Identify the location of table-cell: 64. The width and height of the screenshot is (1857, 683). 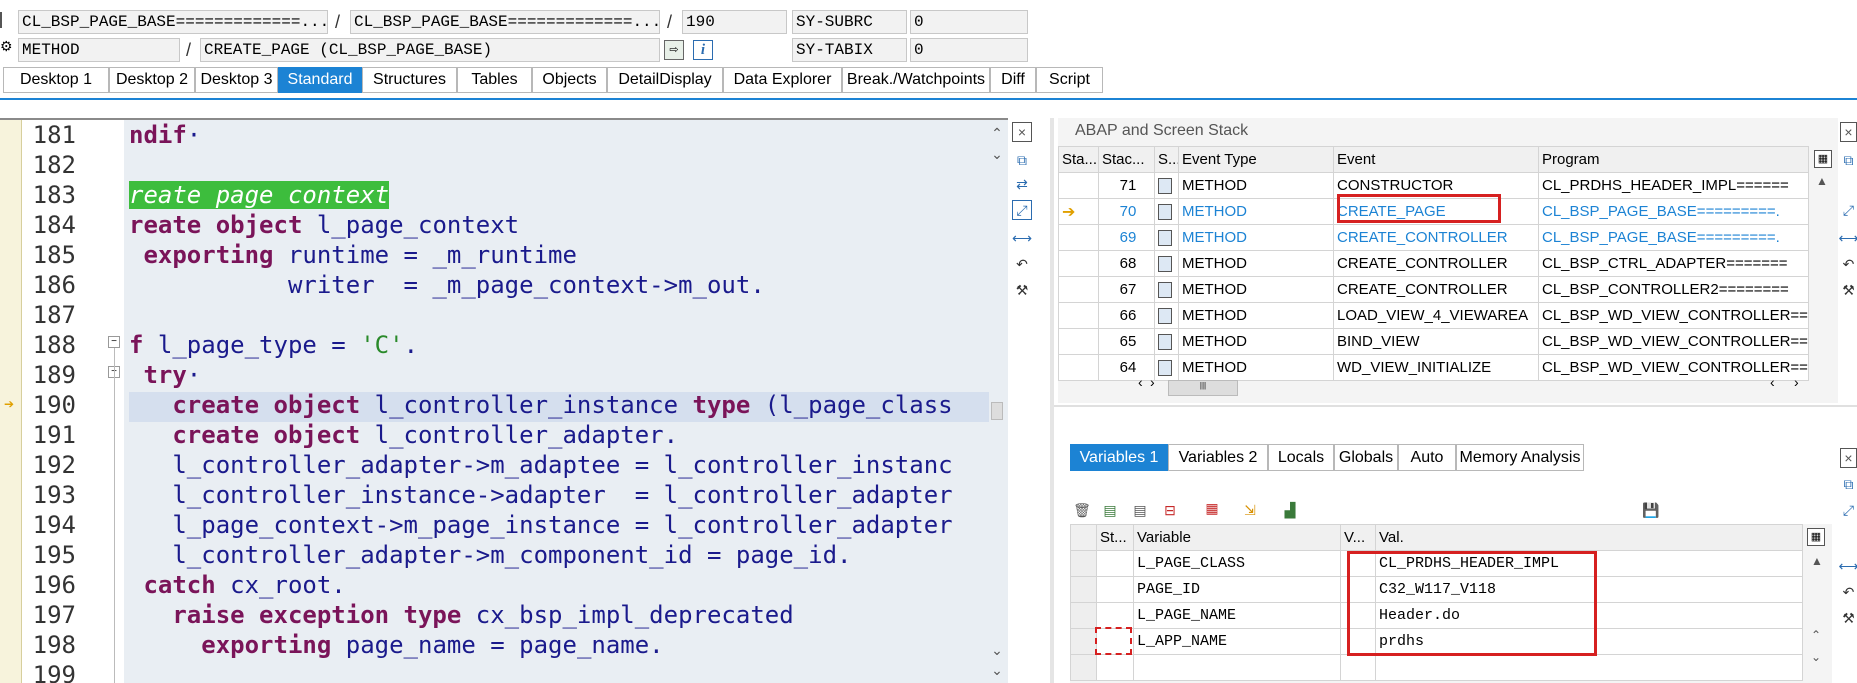
(1126, 367).